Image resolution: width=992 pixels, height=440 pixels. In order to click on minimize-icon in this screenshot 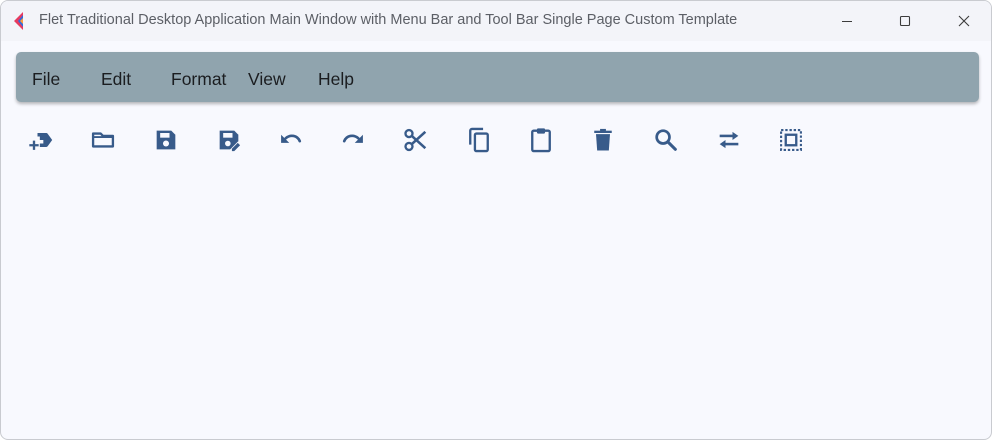, I will do `click(847, 21)`.